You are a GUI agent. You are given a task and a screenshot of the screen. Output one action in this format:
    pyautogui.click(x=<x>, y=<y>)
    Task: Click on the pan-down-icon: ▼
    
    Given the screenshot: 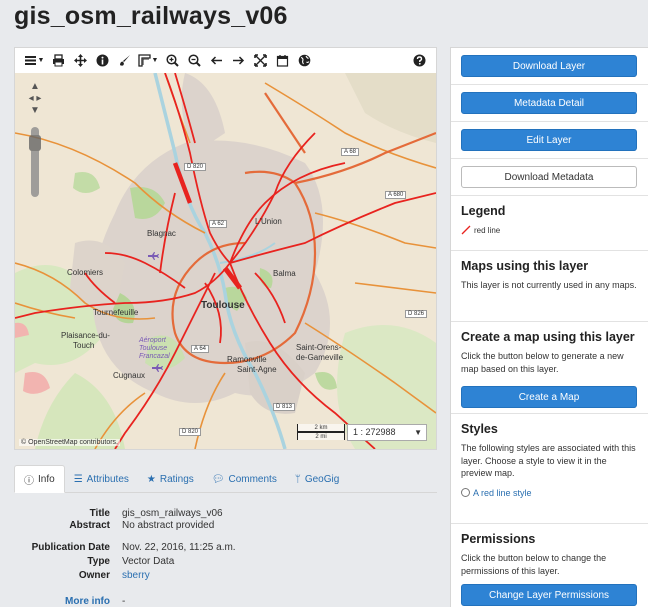 What is the action you would take?
    pyautogui.click(x=35, y=111)
    